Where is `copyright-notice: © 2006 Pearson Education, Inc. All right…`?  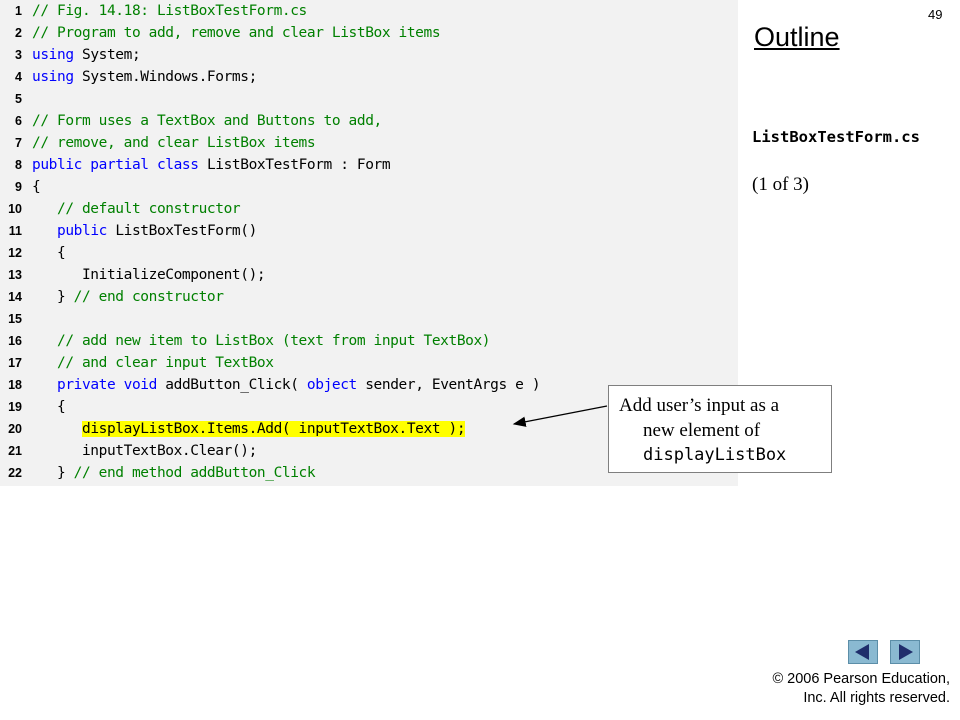
copyright-notice: © 2006 Pearson Education, Inc. All right… is located at coordinates (861, 689).